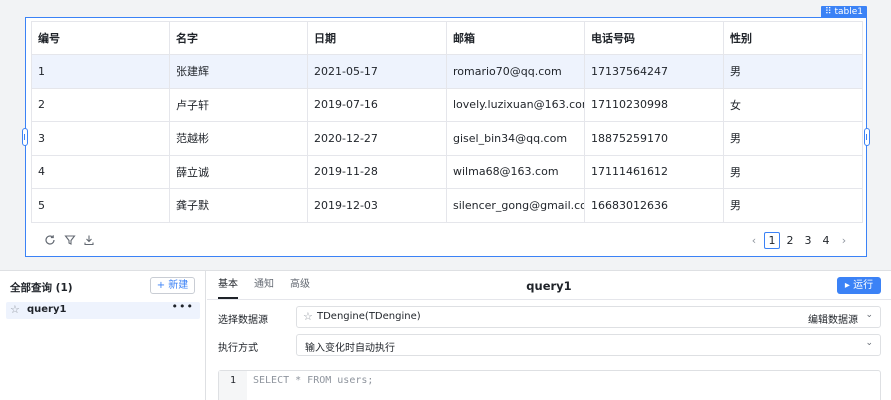 This screenshot has width=891, height=400. I want to click on play-icon: ▸, so click(849, 285).